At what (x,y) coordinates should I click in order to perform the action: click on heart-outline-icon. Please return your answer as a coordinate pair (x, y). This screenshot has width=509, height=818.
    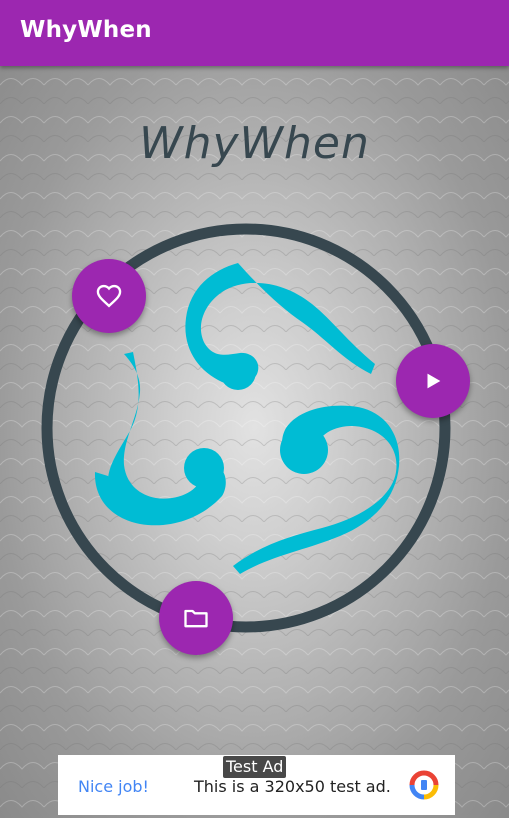
    Looking at the image, I should click on (109, 296).